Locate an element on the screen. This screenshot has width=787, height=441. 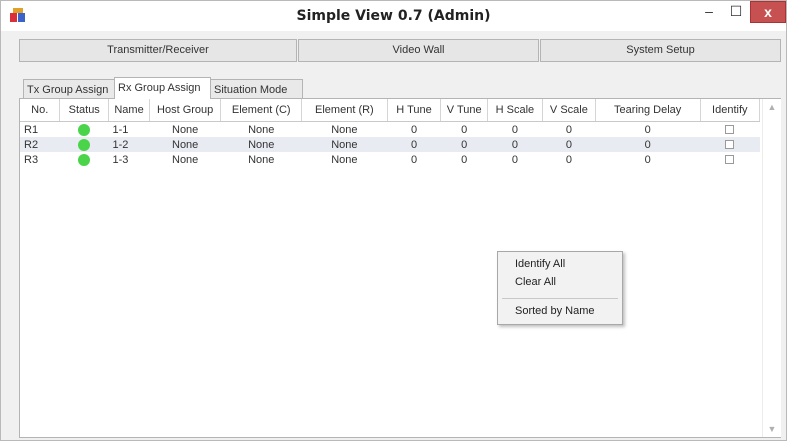
cell-name: 1-3 is located at coordinates (129, 159).